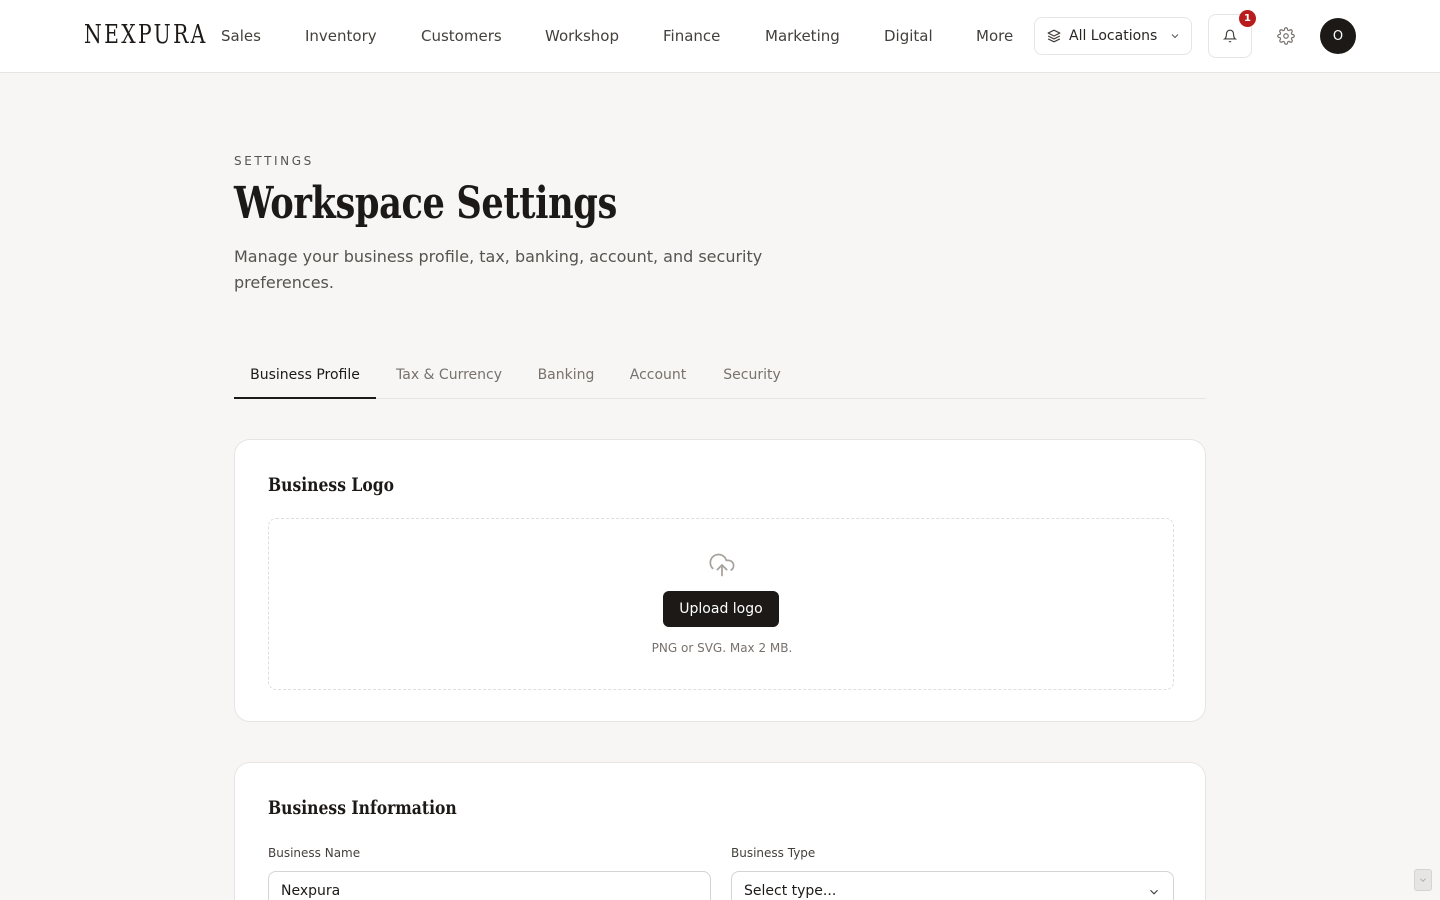 The image size is (1440, 900). What do you see at coordinates (722, 565) in the screenshot?
I see `upload-cloud-icon` at bounding box center [722, 565].